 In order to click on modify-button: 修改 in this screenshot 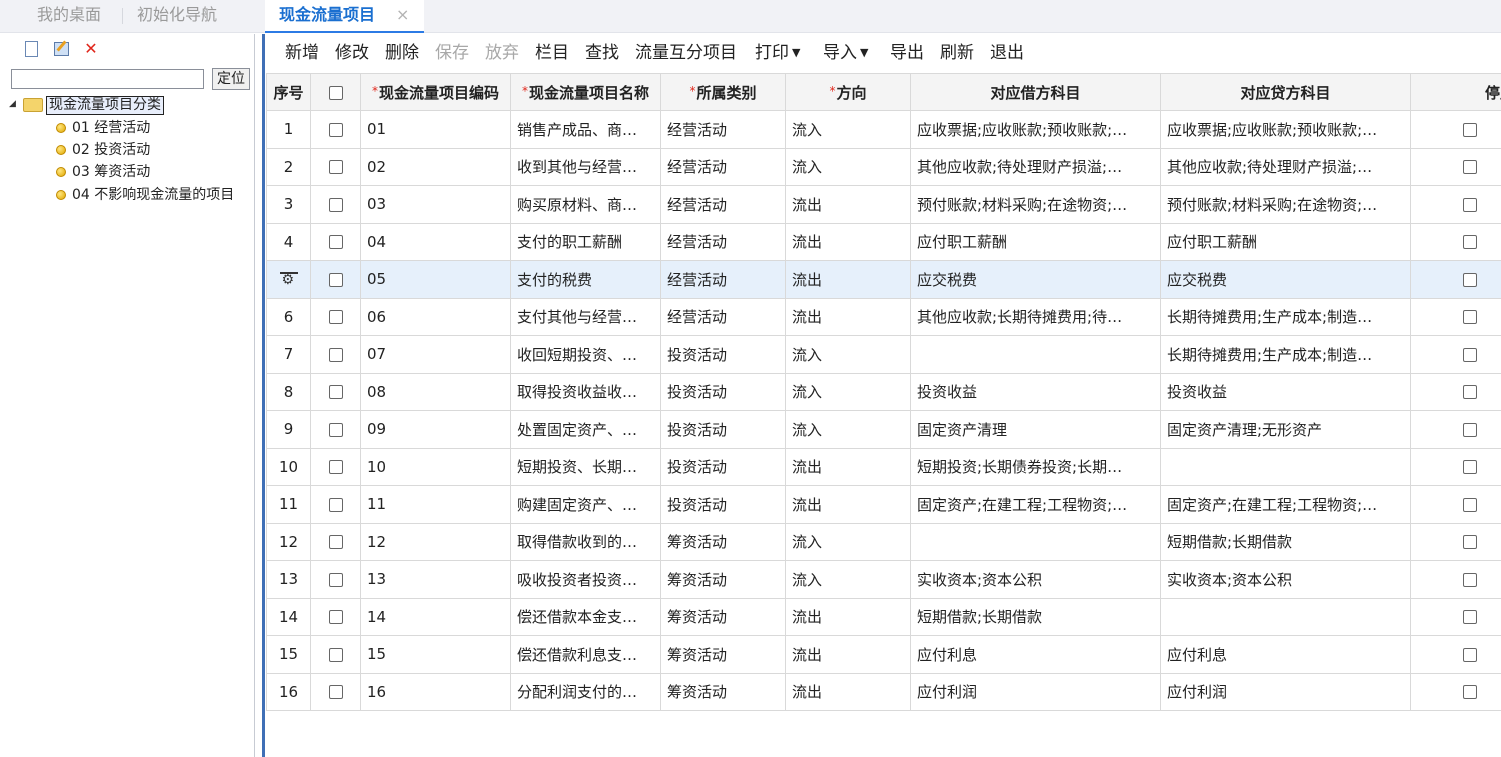, I will do `click(352, 53)`.